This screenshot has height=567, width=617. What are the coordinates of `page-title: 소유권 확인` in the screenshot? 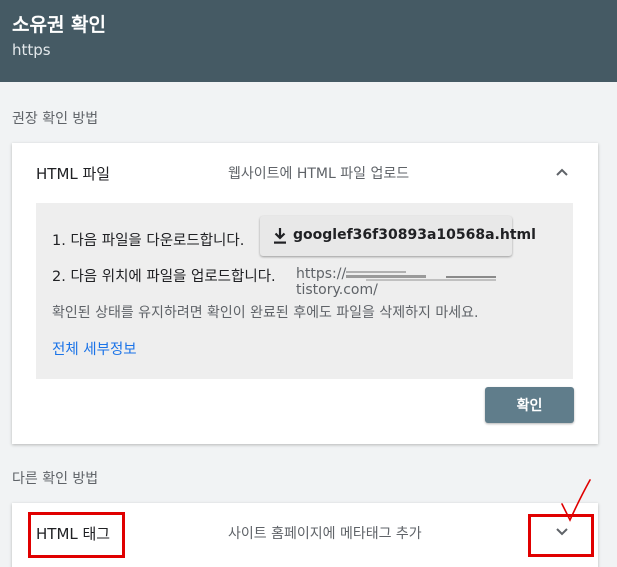 It's located at (59, 25).